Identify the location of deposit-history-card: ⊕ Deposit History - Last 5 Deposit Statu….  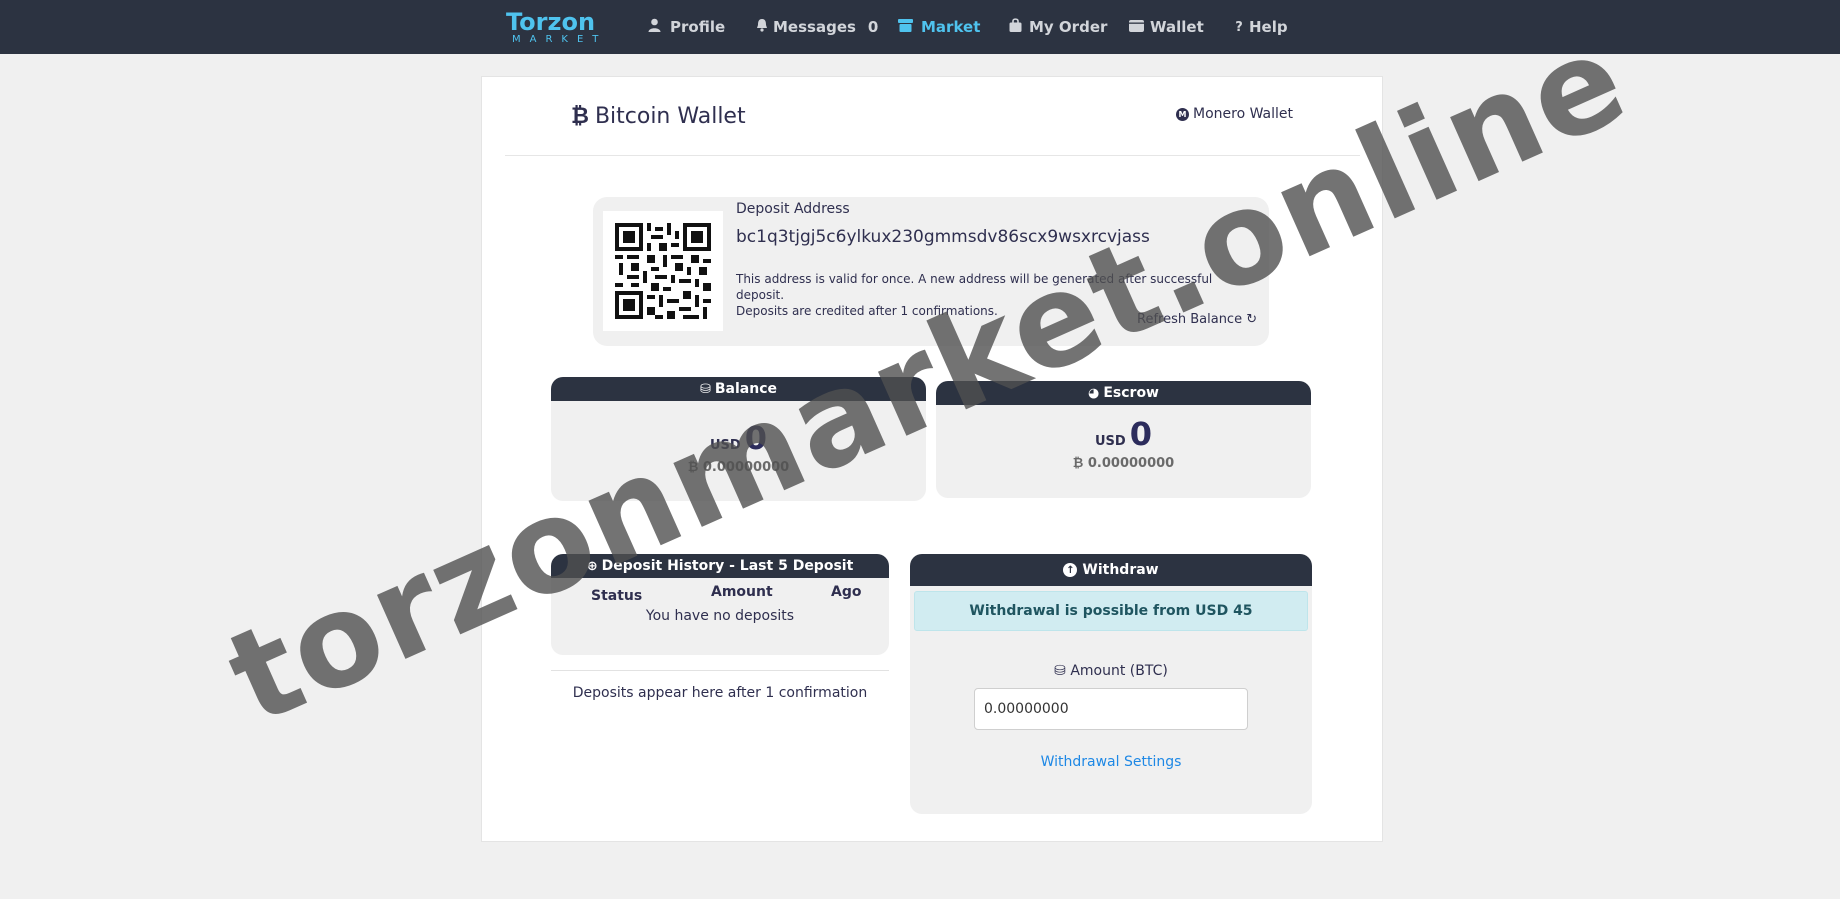
(720, 604).